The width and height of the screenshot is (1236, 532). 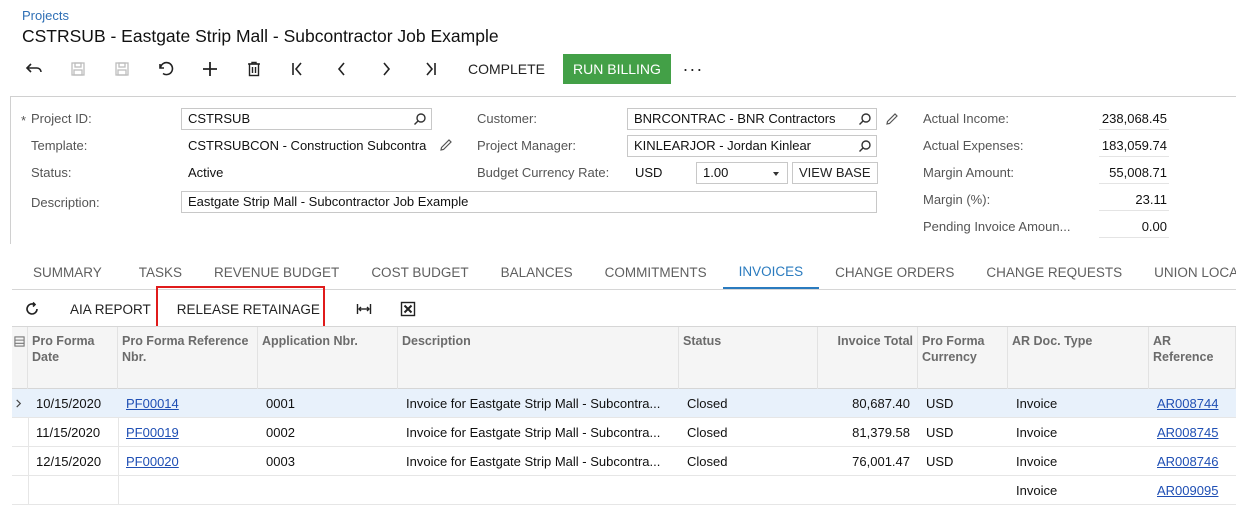 I want to click on application-nbr: 0001, so click(x=328, y=403).